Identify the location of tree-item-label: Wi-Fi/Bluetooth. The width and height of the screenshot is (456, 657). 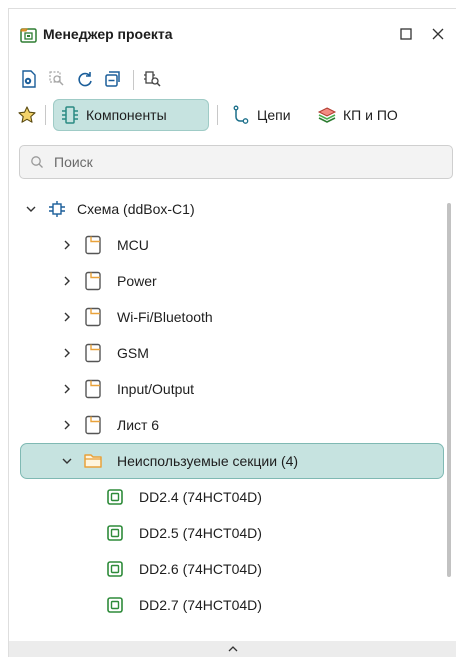
(165, 317).